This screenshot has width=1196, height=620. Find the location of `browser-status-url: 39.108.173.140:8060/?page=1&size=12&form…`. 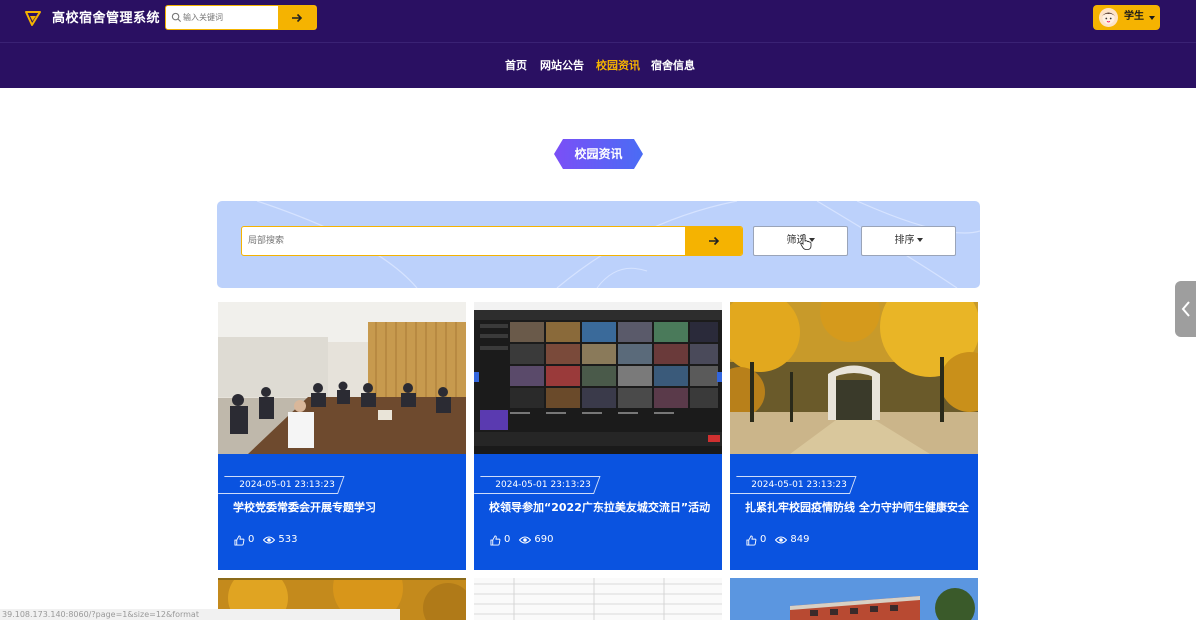

browser-status-url: 39.108.173.140:8060/?page=1&size=12&form… is located at coordinates (200, 614).